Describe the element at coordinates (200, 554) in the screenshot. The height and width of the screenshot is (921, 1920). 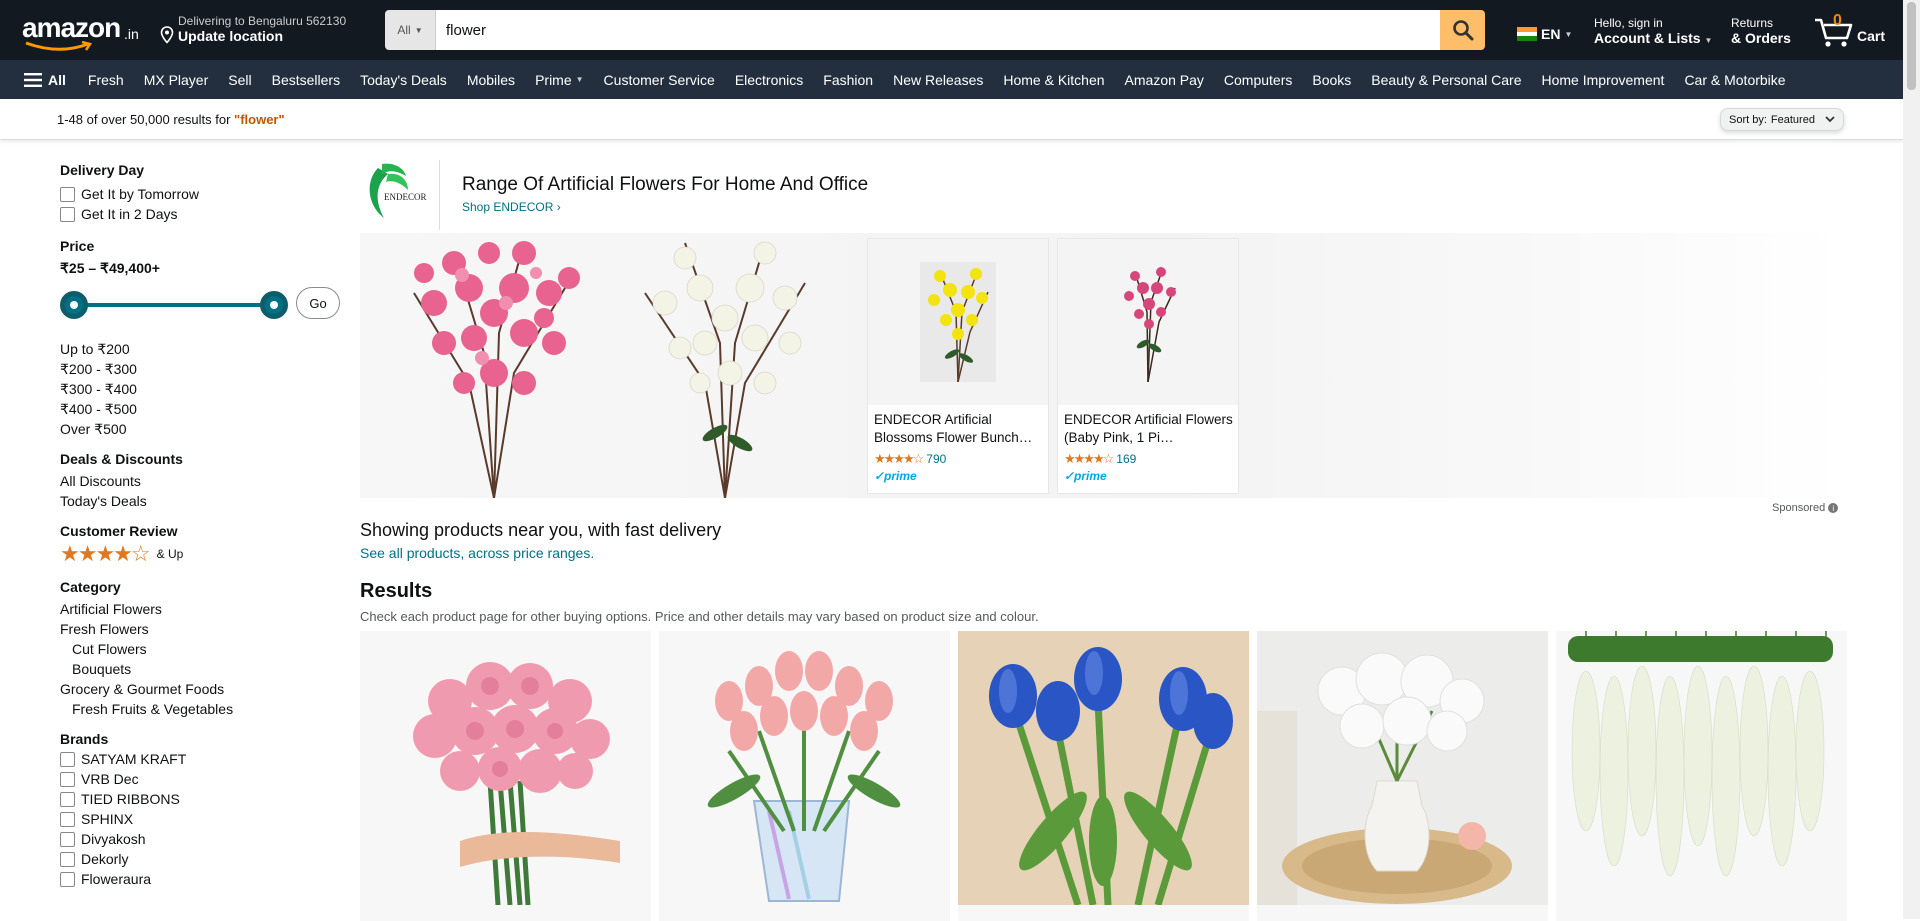
I see `review-filter-4-up: ★★★★☆ & Up` at that location.